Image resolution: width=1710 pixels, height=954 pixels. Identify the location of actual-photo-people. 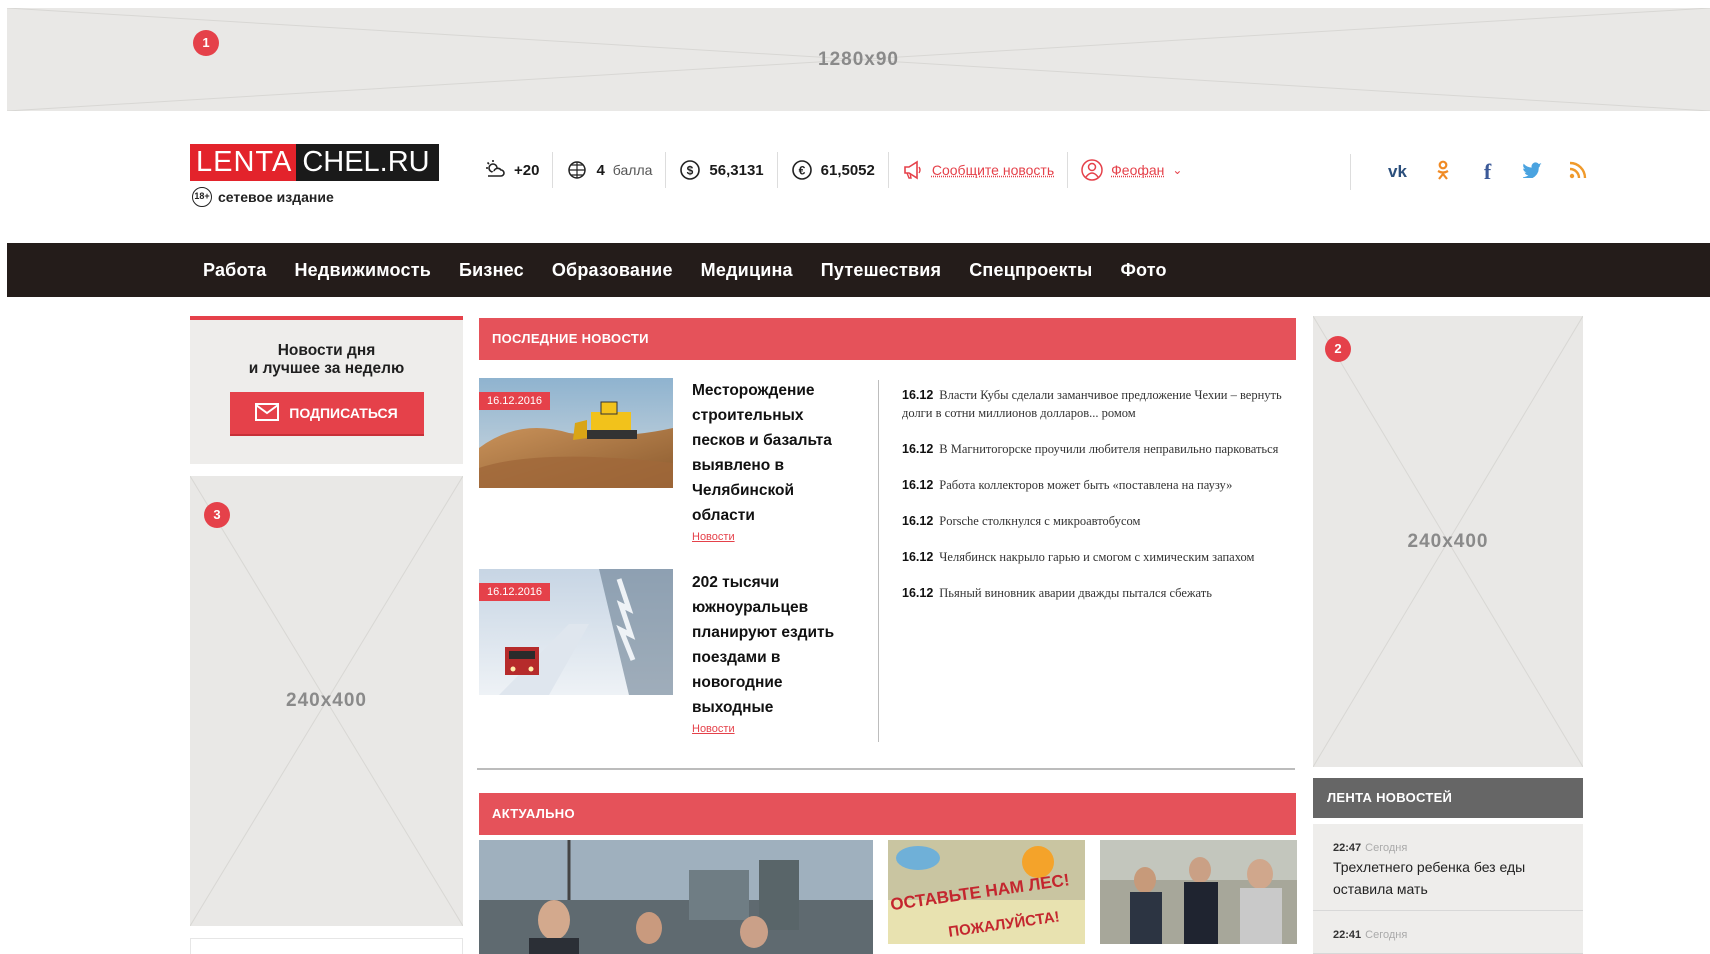
(1198, 892).